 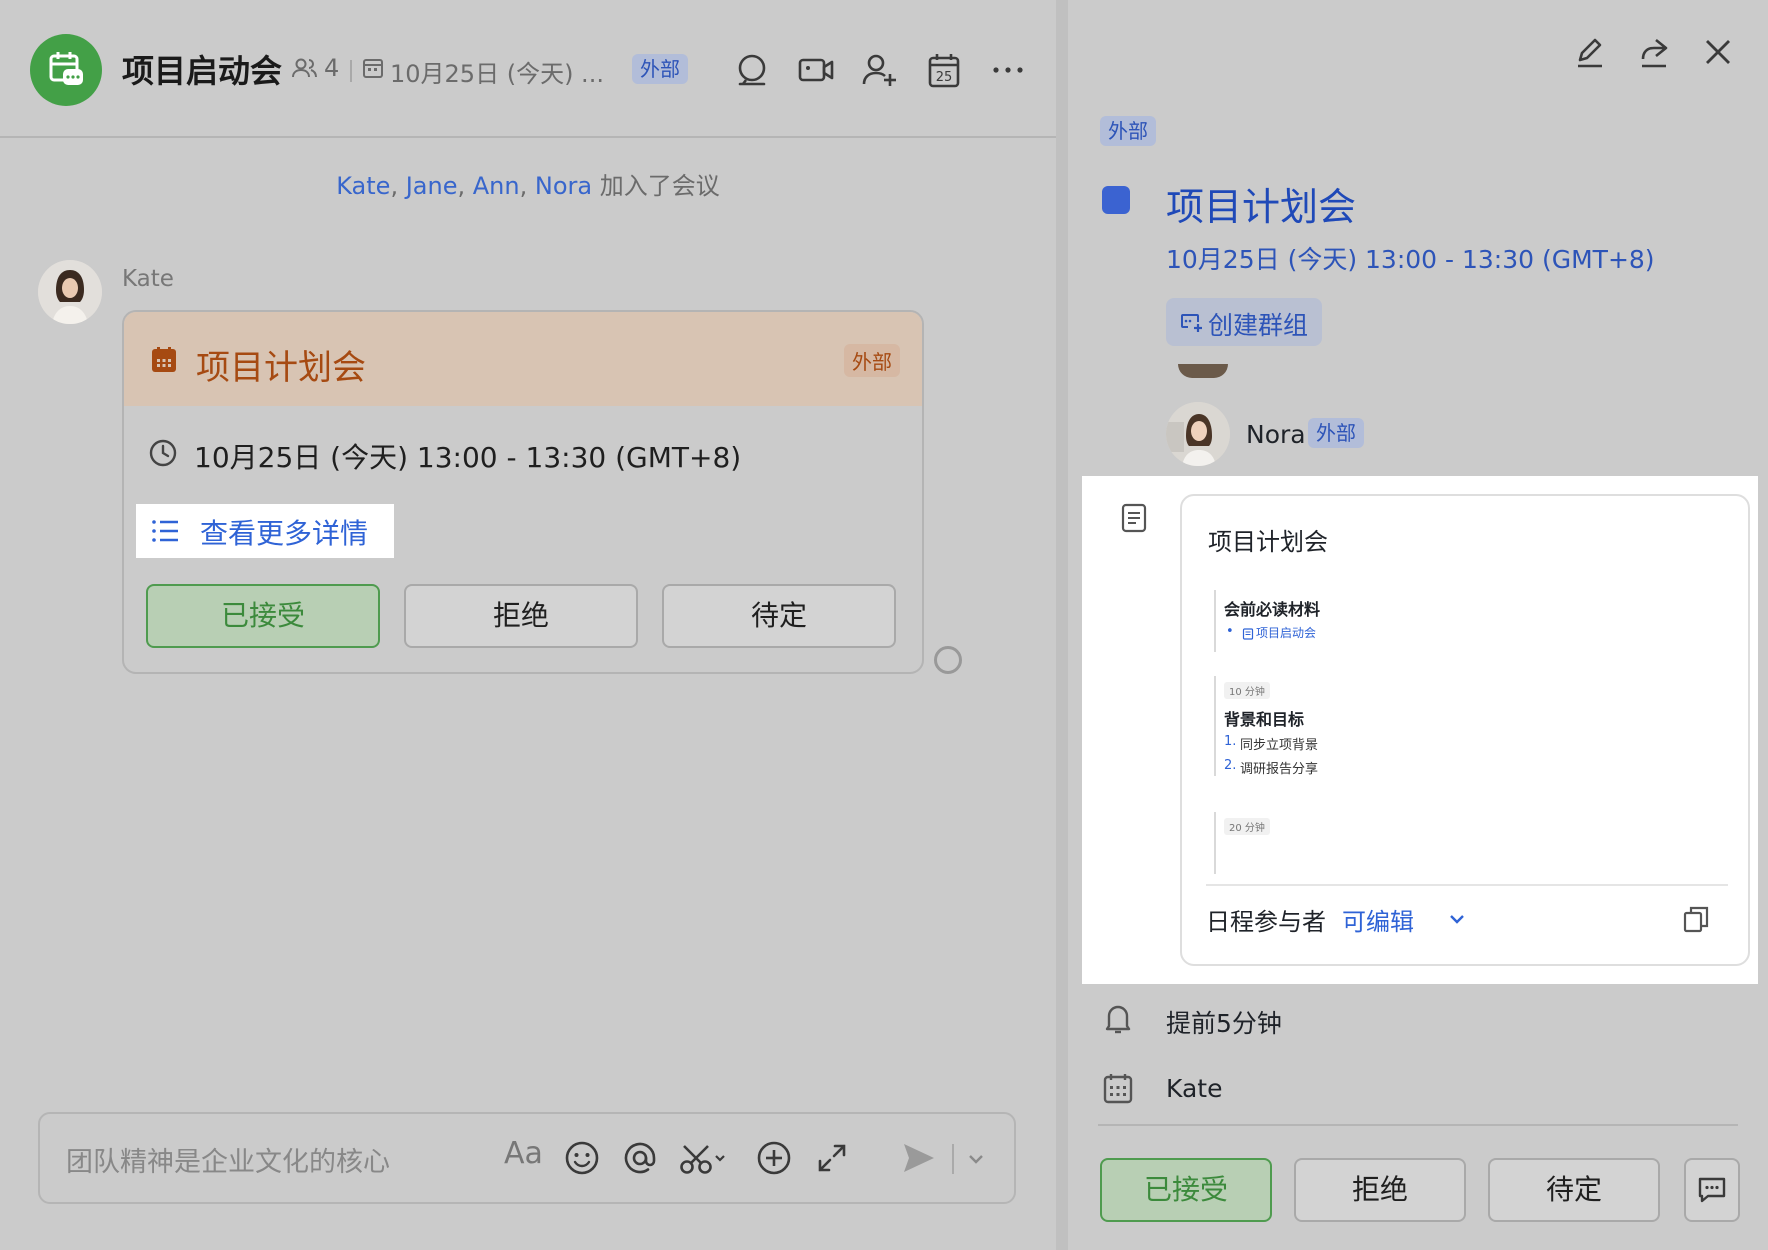 I want to click on header-divider, so click(x=351, y=71).